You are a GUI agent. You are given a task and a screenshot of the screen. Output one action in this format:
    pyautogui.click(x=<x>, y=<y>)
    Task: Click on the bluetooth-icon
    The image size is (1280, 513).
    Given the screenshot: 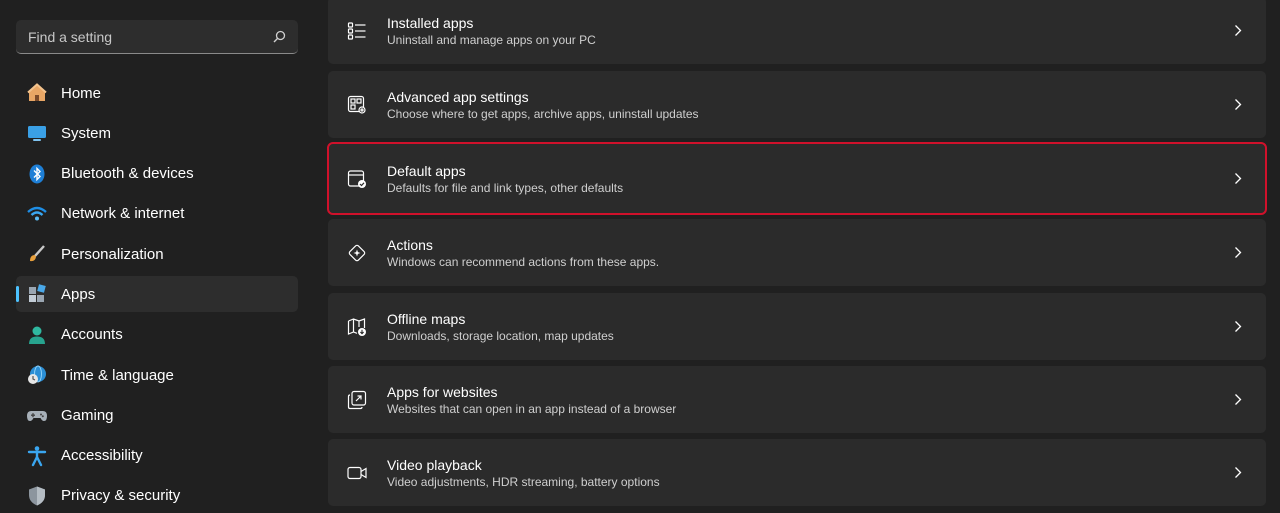 What is the action you would take?
    pyautogui.click(x=37, y=174)
    